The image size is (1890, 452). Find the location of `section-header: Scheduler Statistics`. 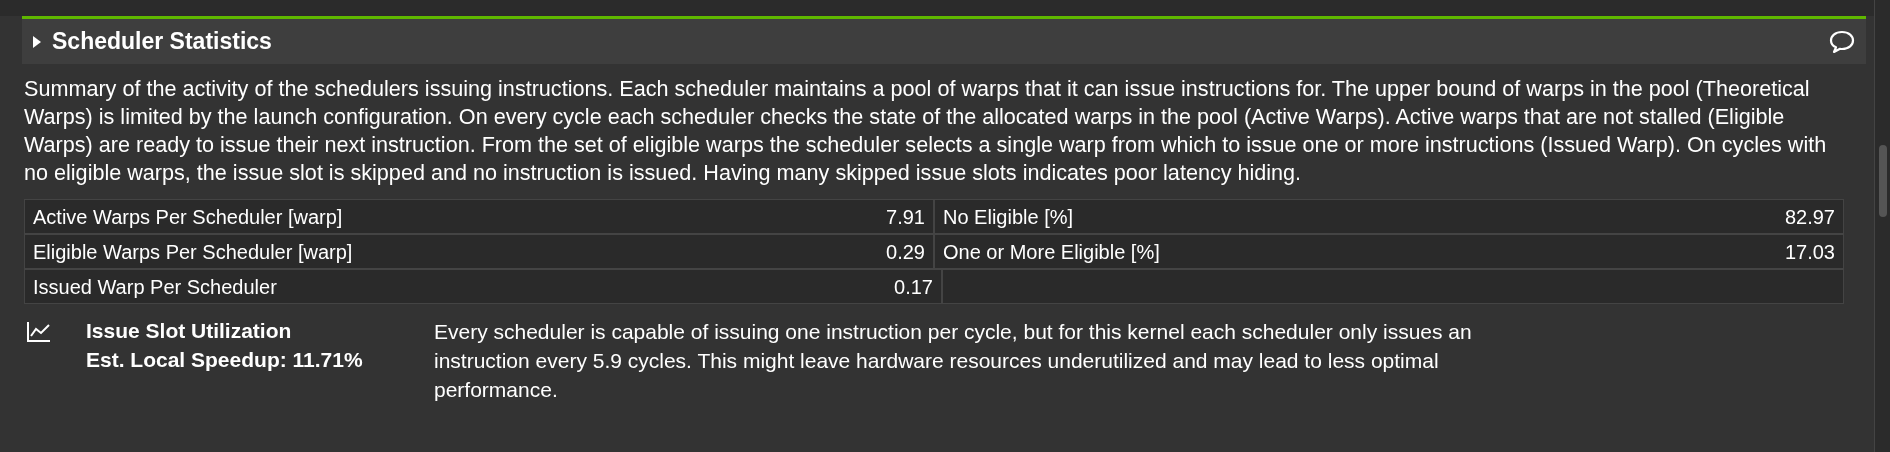

section-header: Scheduler Statistics is located at coordinates (944, 40).